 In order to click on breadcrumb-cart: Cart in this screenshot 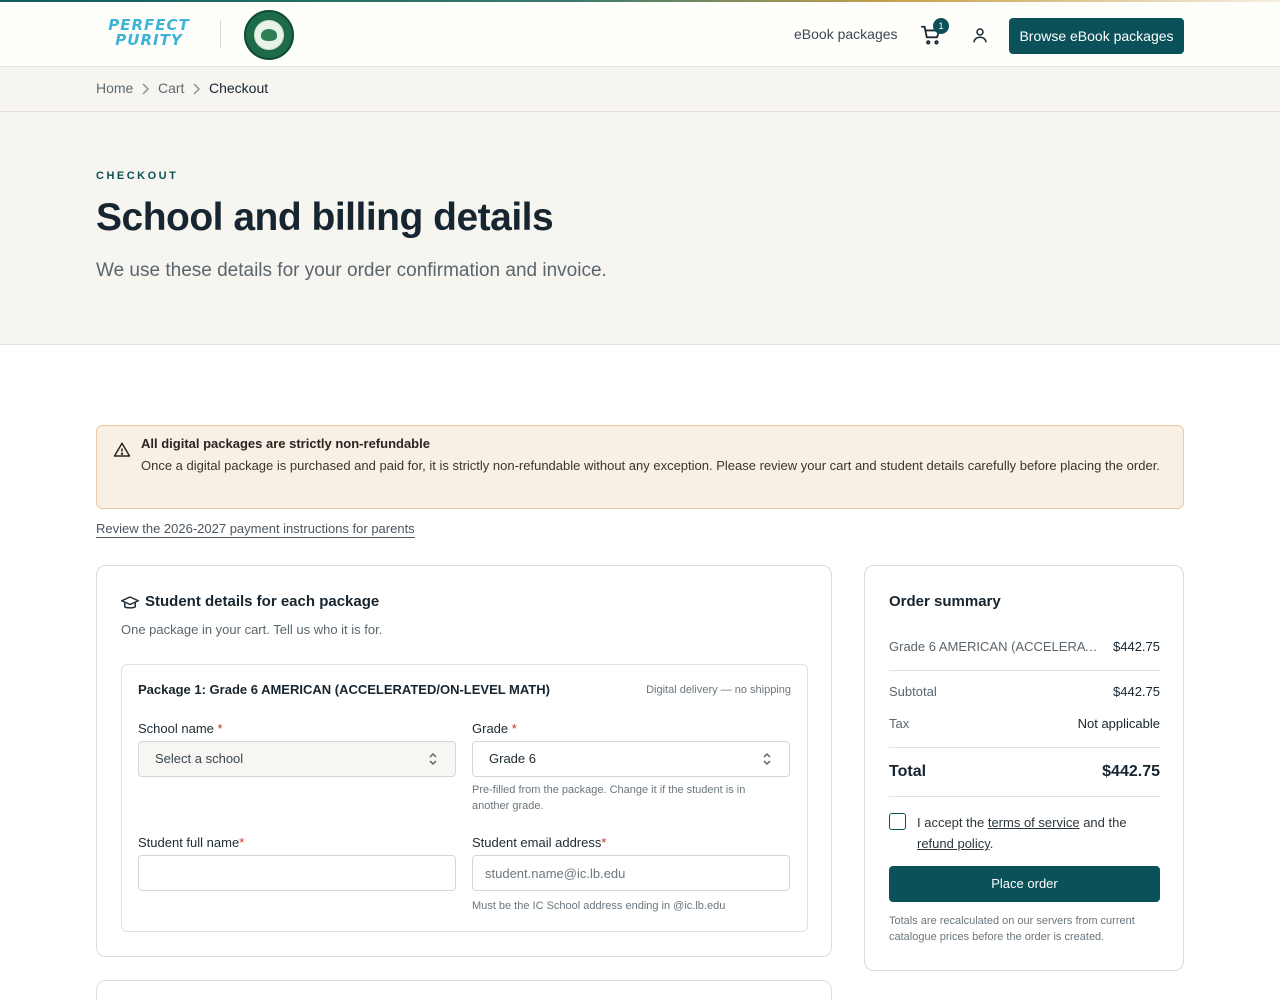, I will do `click(171, 88)`.